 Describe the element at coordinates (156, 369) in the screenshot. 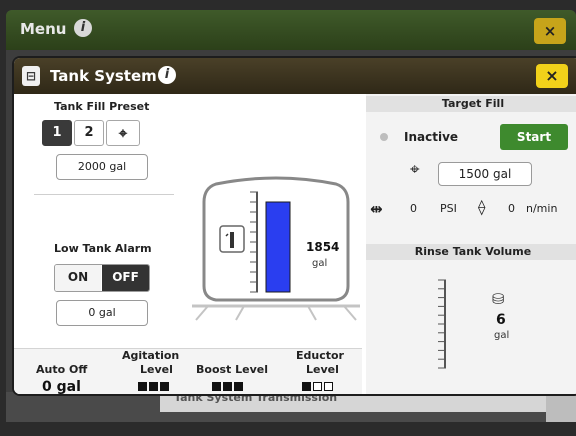

I see `agitation-level-label: Level` at that location.